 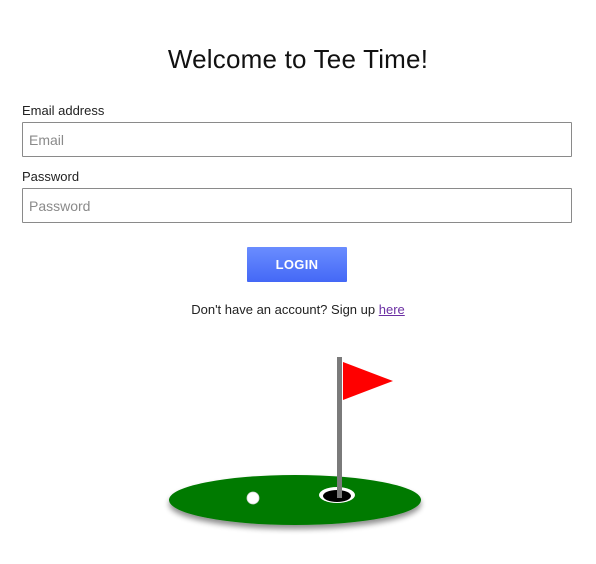 What do you see at coordinates (295, 441) in the screenshot?
I see `golf-green-illustration` at bounding box center [295, 441].